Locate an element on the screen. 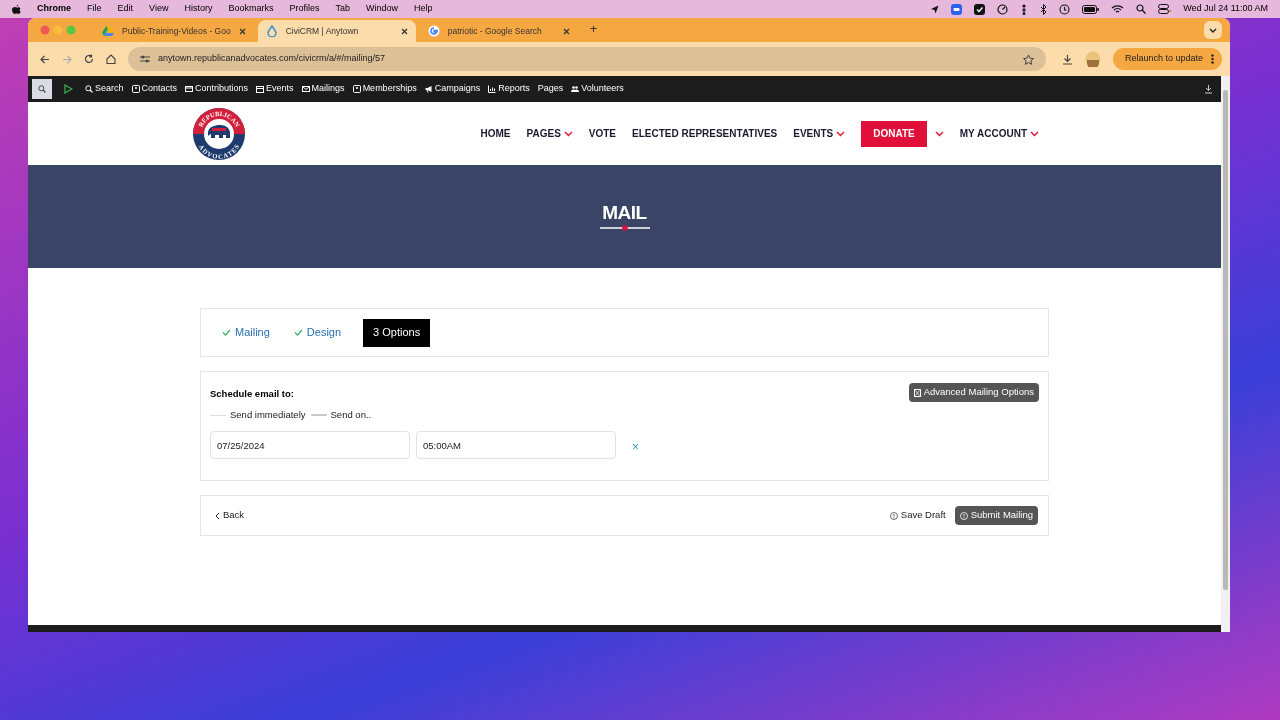  menu-item: History is located at coordinates (198, 9).